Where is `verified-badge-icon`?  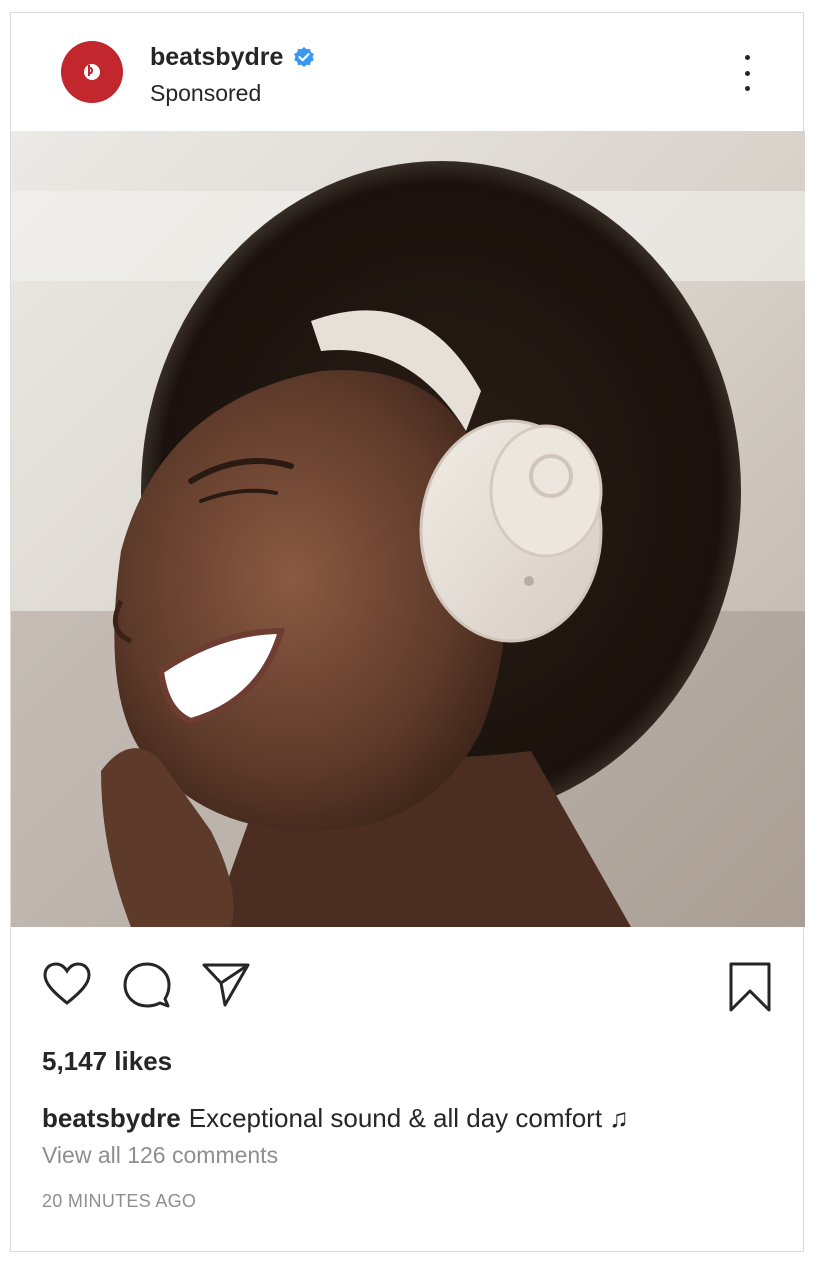 verified-badge-icon is located at coordinates (304, 56).